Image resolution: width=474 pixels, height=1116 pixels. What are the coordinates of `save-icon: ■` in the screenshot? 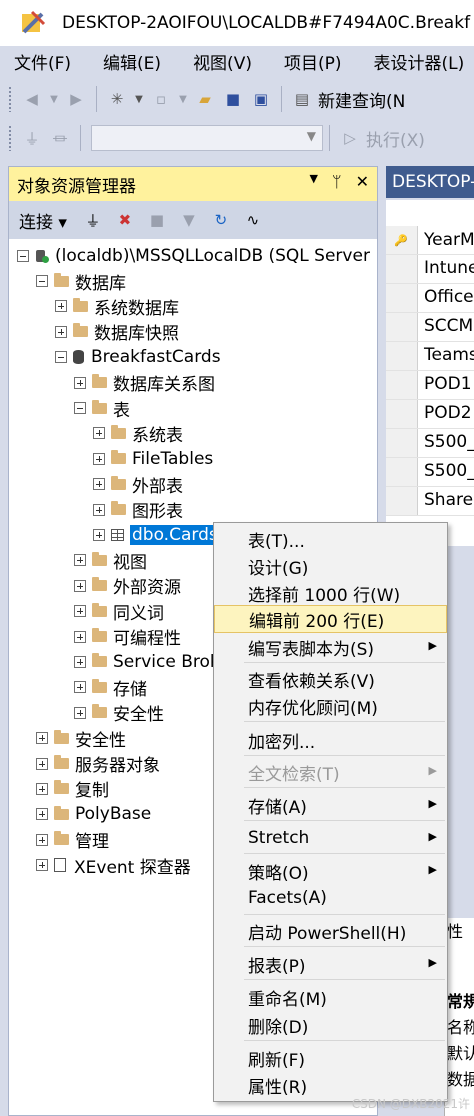 It's located at (233, 99).